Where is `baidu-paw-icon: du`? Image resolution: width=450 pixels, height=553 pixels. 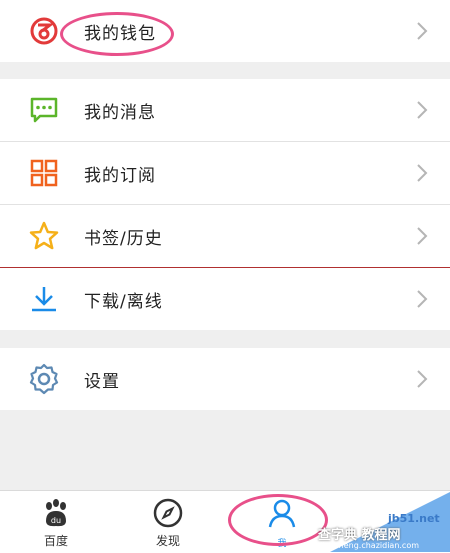
baidu-paw-icon: du is located at coordinates (56, 513).